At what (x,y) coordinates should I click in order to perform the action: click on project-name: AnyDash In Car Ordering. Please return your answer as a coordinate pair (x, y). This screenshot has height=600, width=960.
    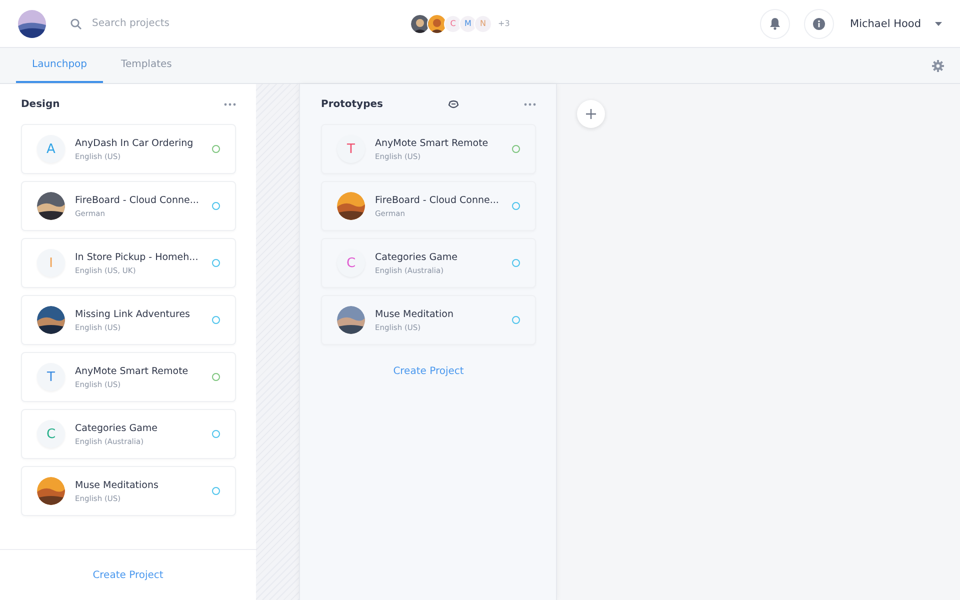
    Looking at the image, I should click on (134, 143).